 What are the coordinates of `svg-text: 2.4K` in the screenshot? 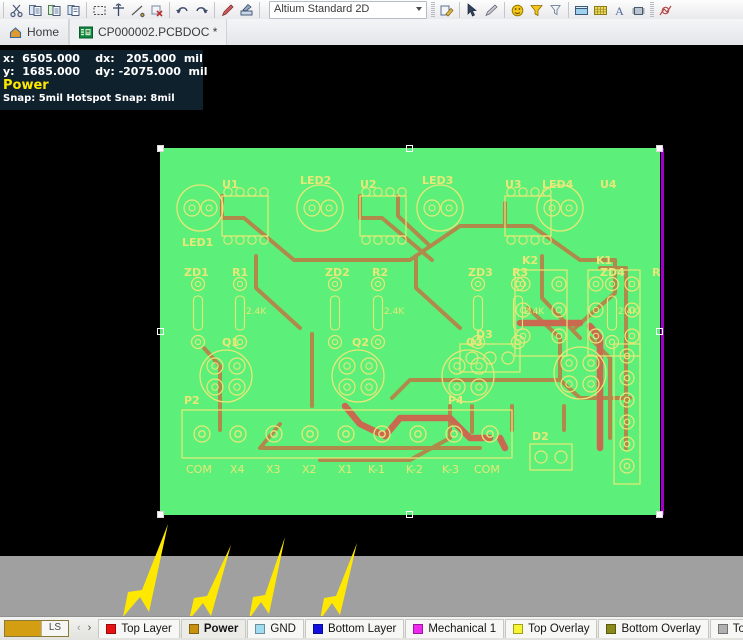 It's located at (628, 312).